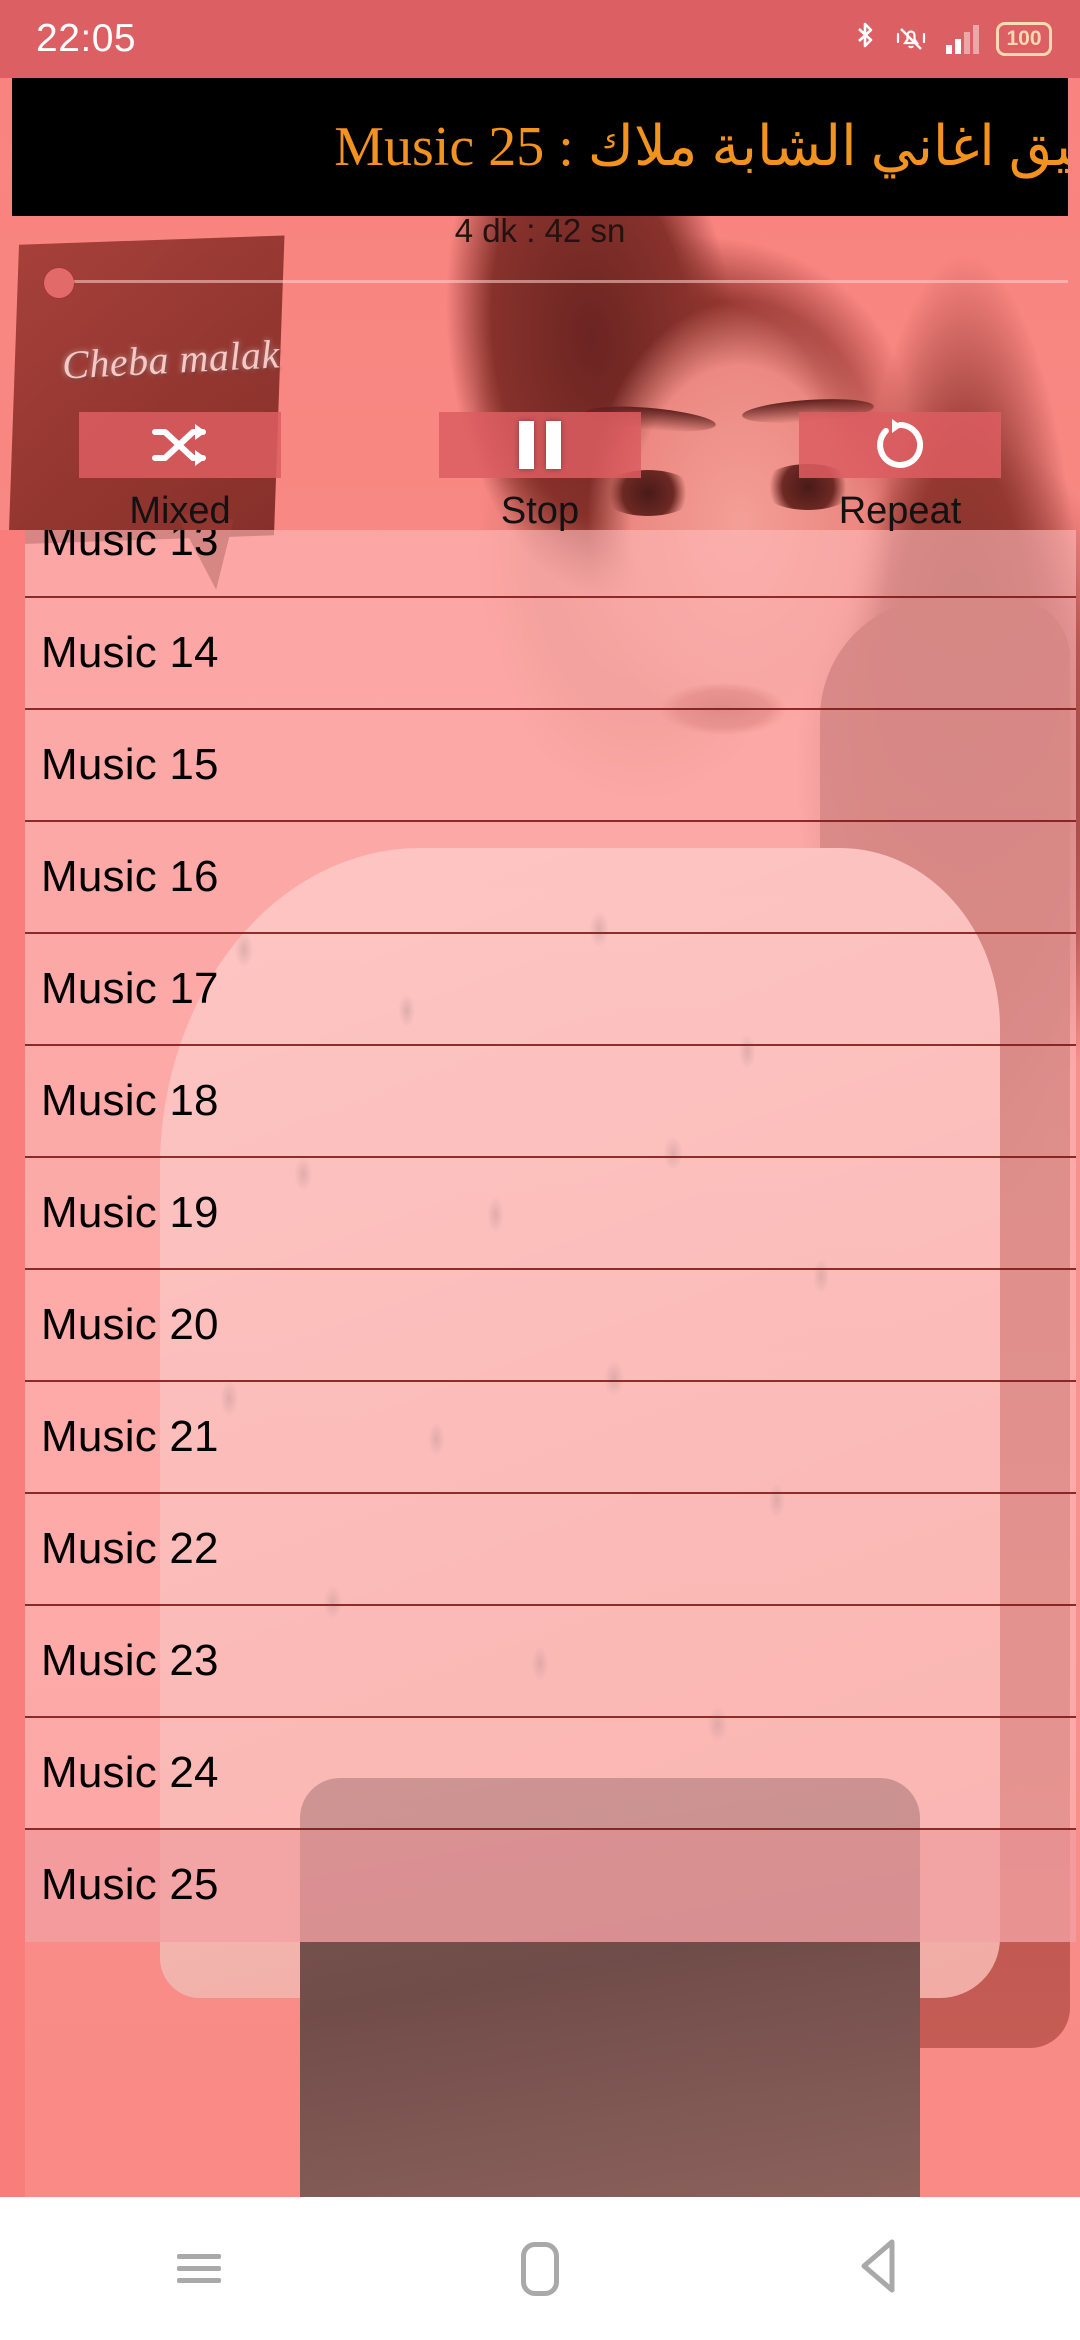 Image resolution: width=1080 pixels, height=2340 pixels. What do you see at coordinates (550, 1438) in the screenshot?
I see `track-row: Music 21` at bounding box center [550, 1438].